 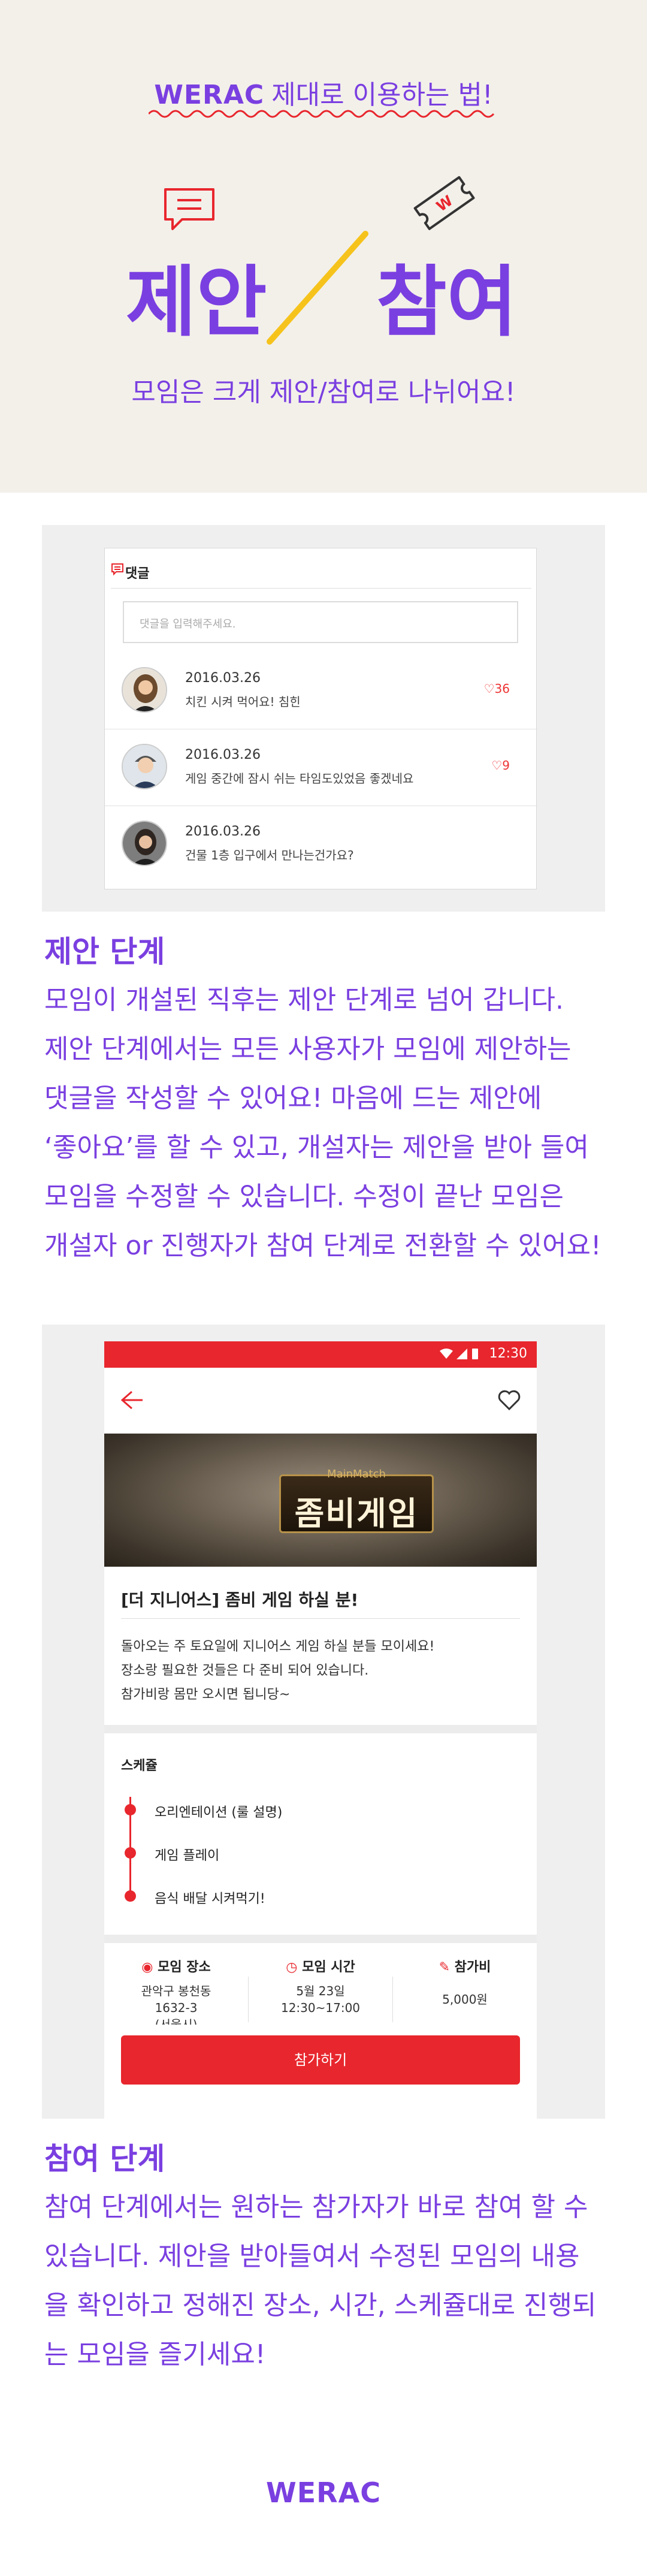 What do you see at coordinates (508, 1353) in the screenshot?
I see `status-time: 12:30` at bounding box center [508, 1353].